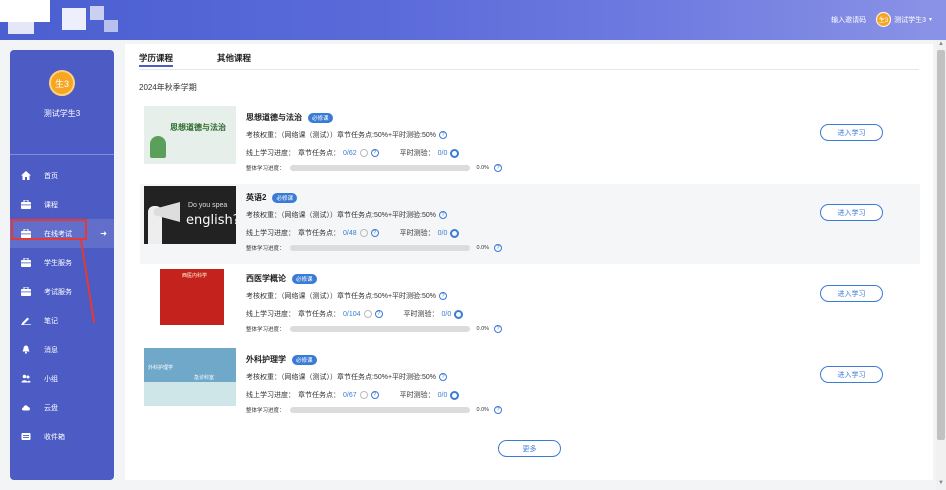  What do you see at coordinates (62, 291) in the screenshot?
I see `sidebar-item-exam-service: 考试服务` at bounding box center [62, 291].